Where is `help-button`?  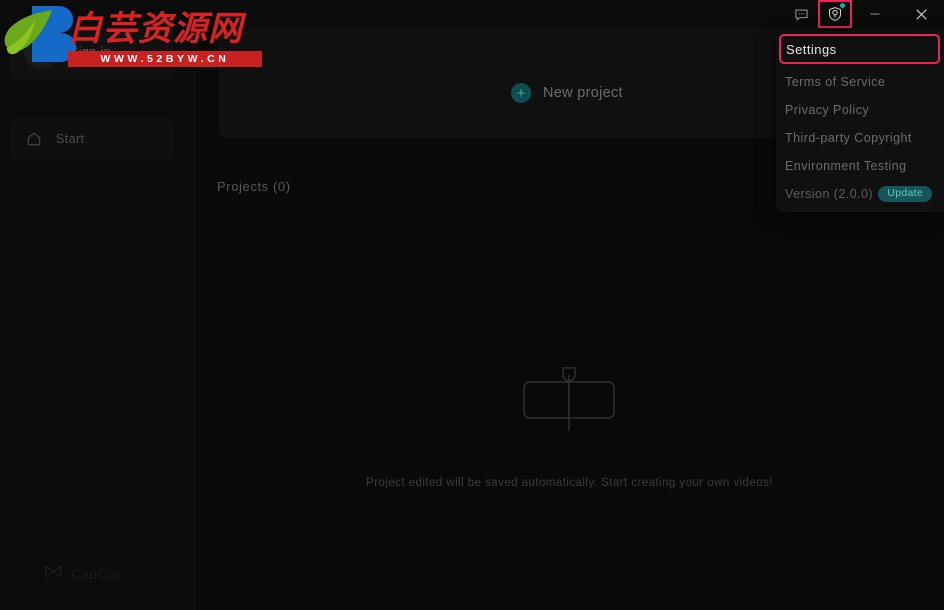 help-button is located at coordinates (835, 14).